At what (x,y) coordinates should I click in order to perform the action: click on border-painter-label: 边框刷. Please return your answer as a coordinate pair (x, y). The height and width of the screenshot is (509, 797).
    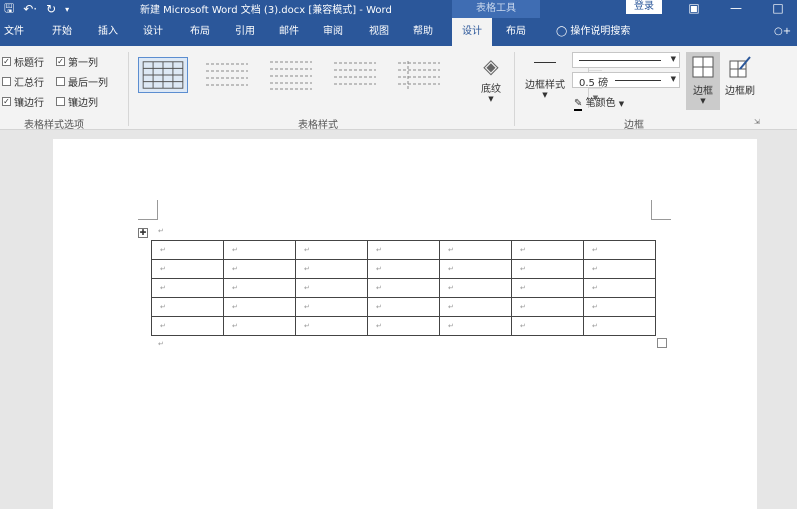
    Looking at the image, I should click on (740, 91).